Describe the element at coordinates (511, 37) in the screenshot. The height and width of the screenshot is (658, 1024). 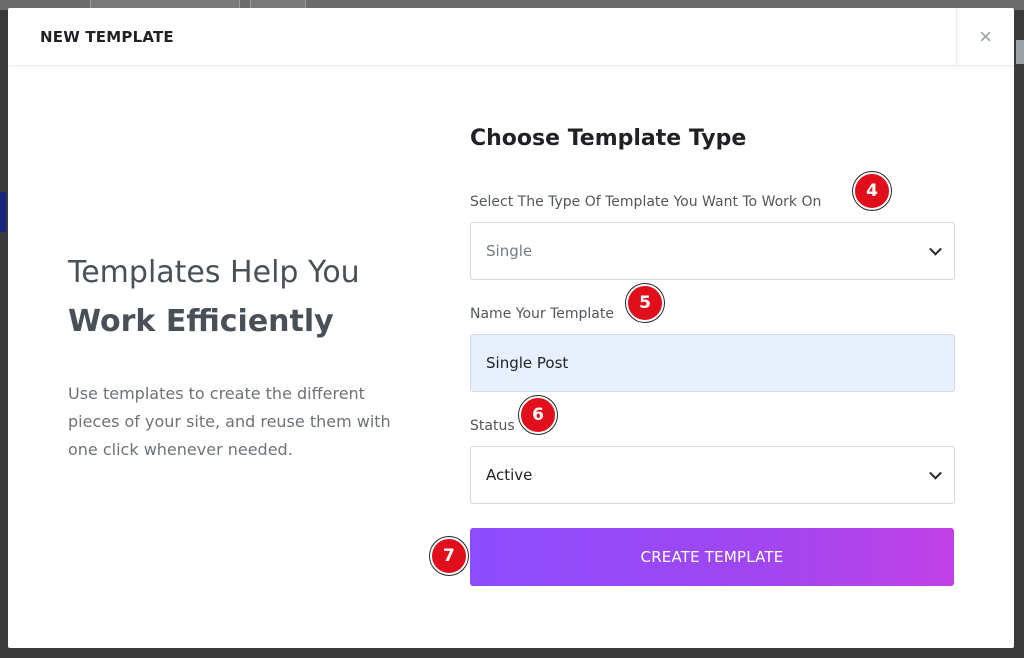
I see `modal-header: NEW TEMPLATE ×` at that location.